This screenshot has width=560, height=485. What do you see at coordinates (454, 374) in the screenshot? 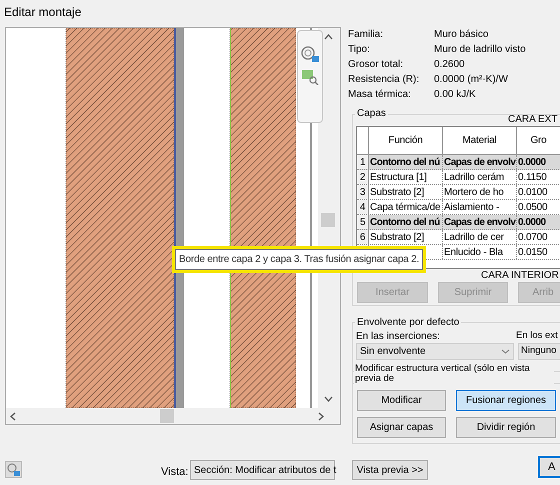
I see `group-title: Modificar estructura vertical (sólo en vista previa de` at bounding box center [454, 374].